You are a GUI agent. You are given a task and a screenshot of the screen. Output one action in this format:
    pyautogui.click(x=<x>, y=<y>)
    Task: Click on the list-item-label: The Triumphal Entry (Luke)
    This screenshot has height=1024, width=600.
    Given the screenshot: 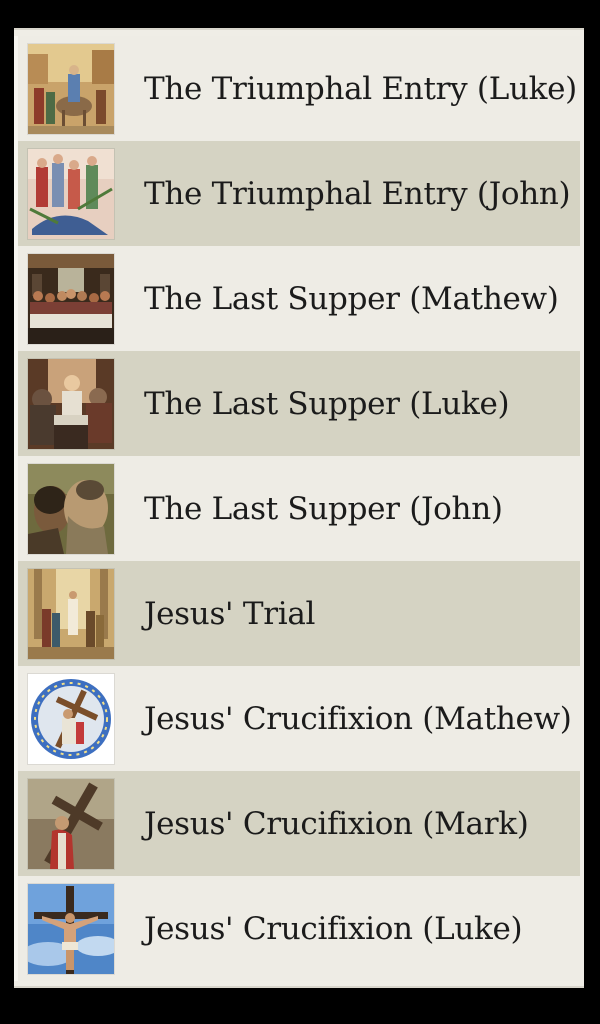 What is the action you would take?
    pyautogui.click(x=360, y=88)
    